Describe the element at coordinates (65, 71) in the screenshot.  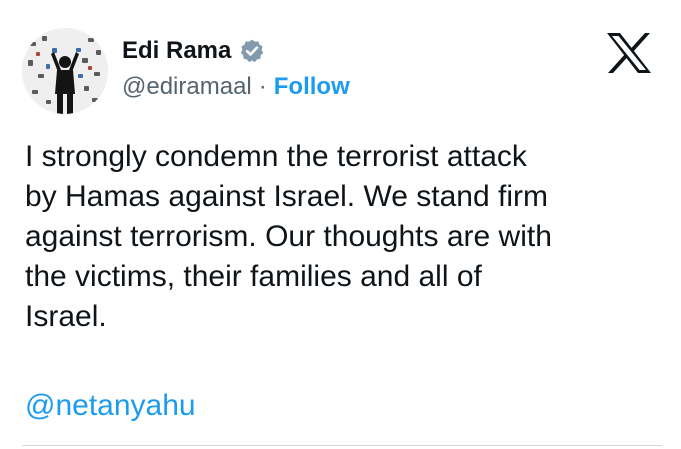
I see `avatar` at that location.